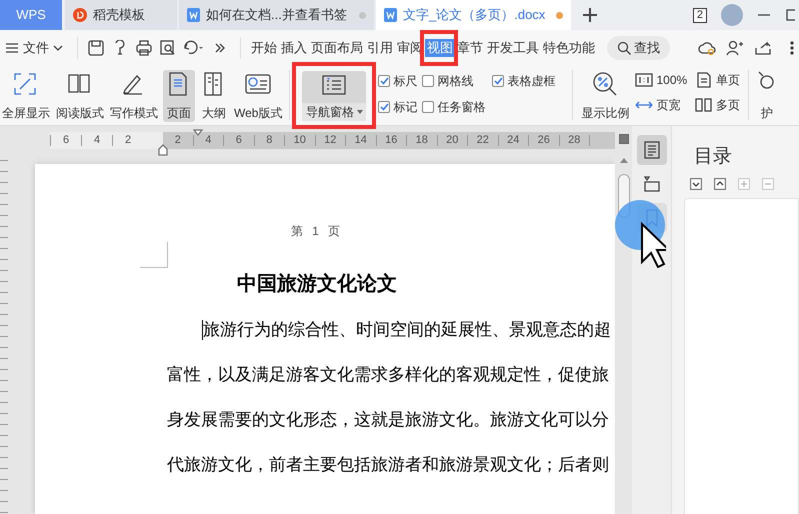 The image size is (799, 514). Describe the element at coordinates (513, 140) in the screenshot. I see `ruler-number: 24` at that location.